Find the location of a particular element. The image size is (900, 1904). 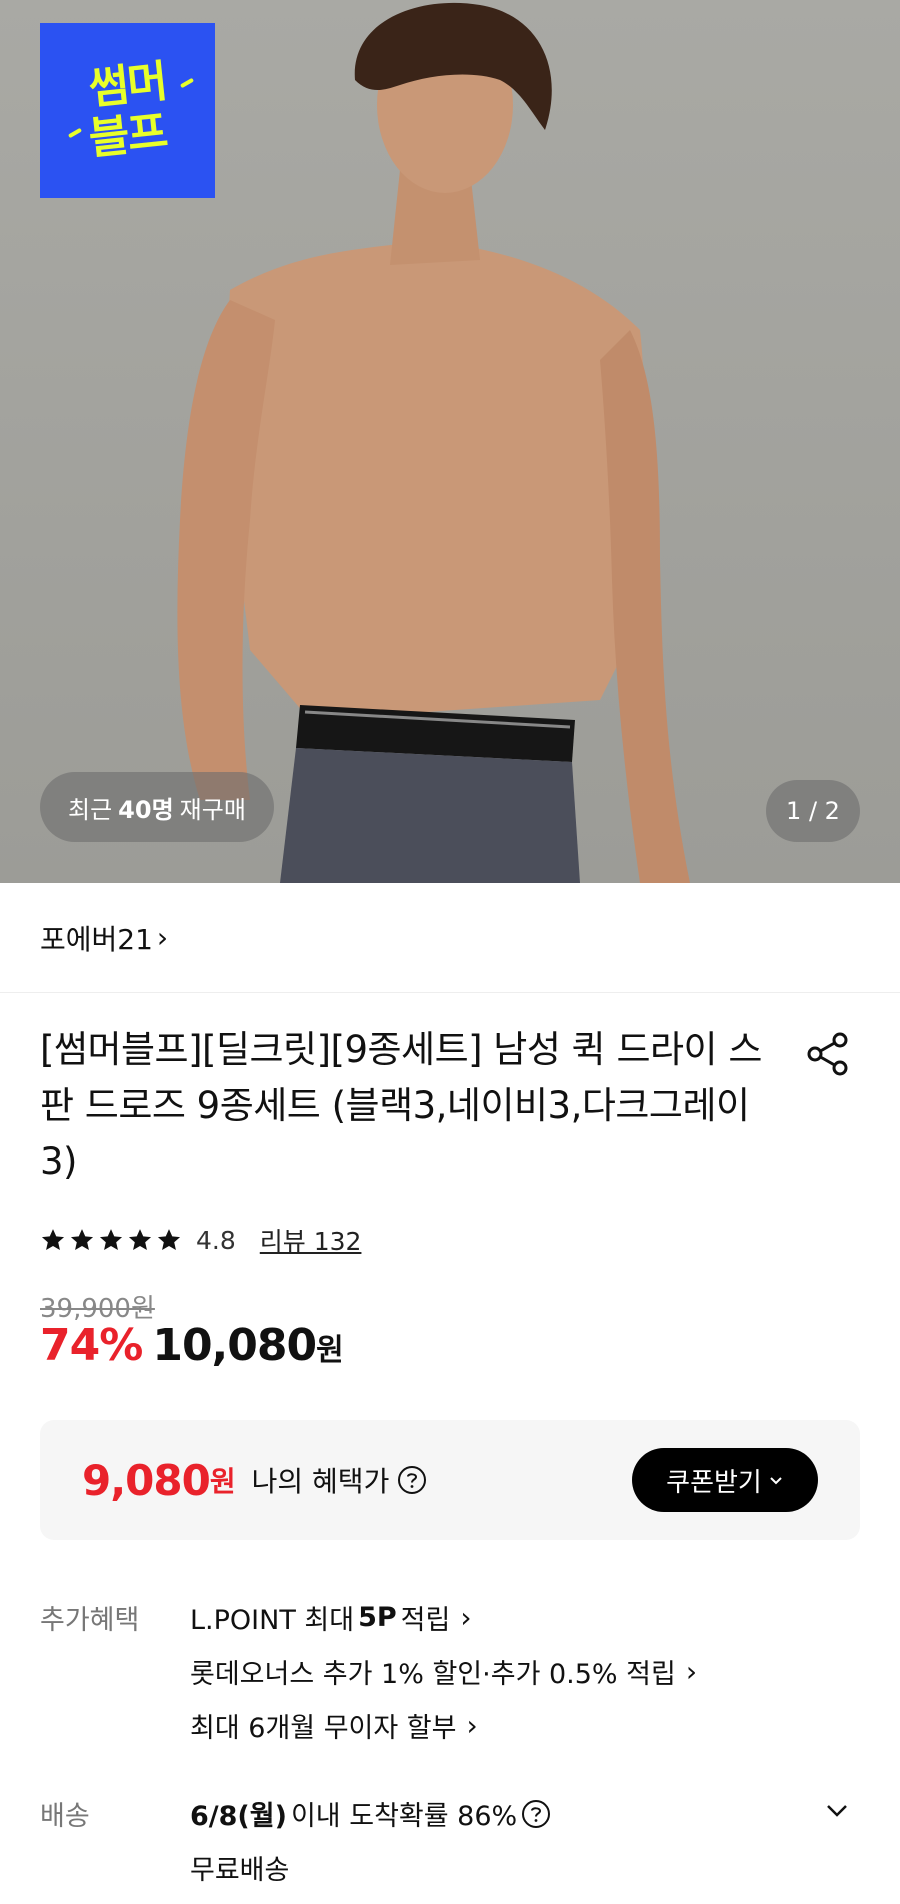

price-row: 74% 10,080 원 is located at coordinates (192, 1345).